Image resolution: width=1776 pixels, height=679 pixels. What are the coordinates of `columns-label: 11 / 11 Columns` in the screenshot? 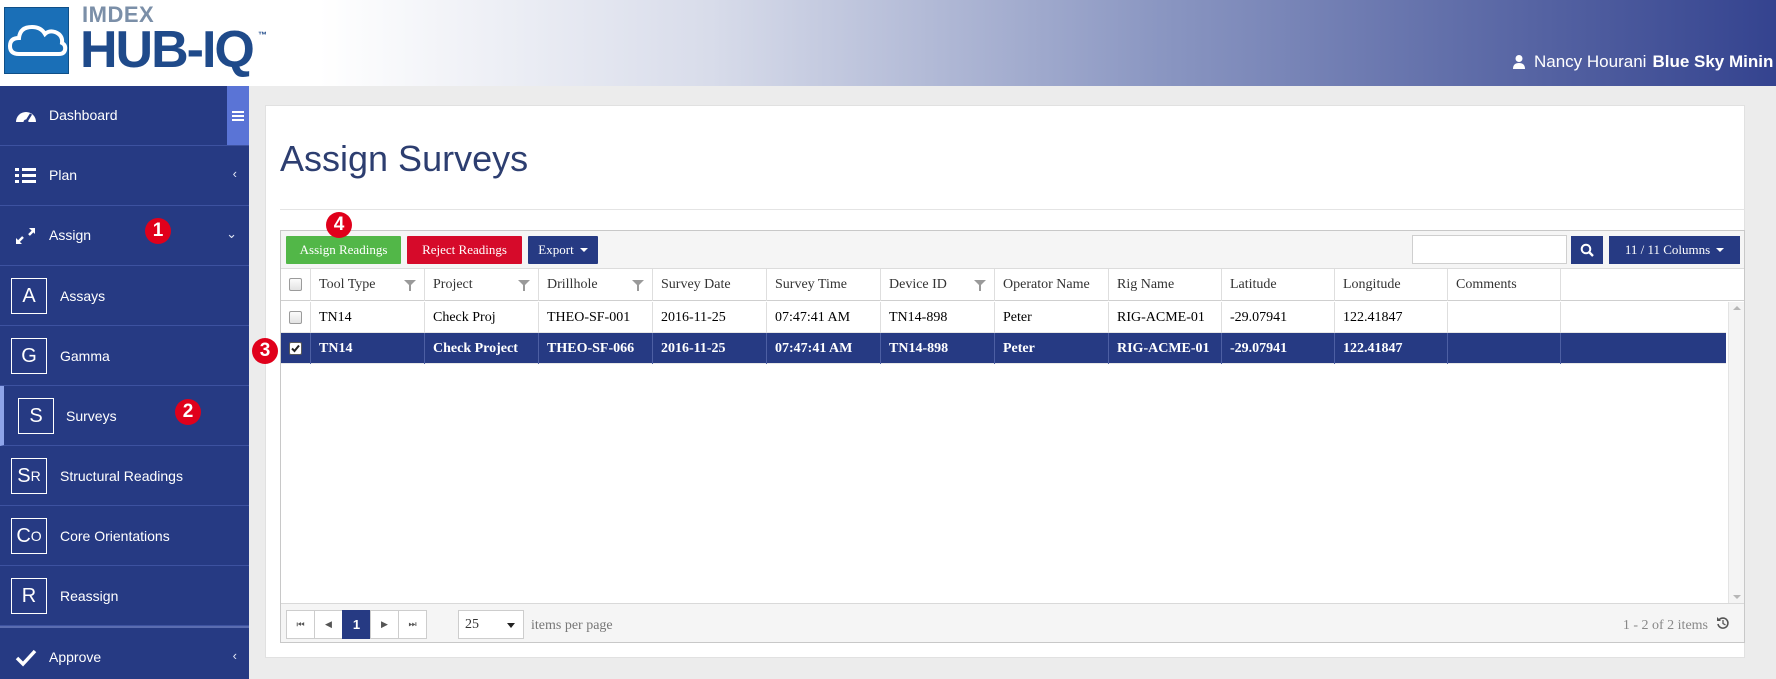 It's located at (1667, 249).